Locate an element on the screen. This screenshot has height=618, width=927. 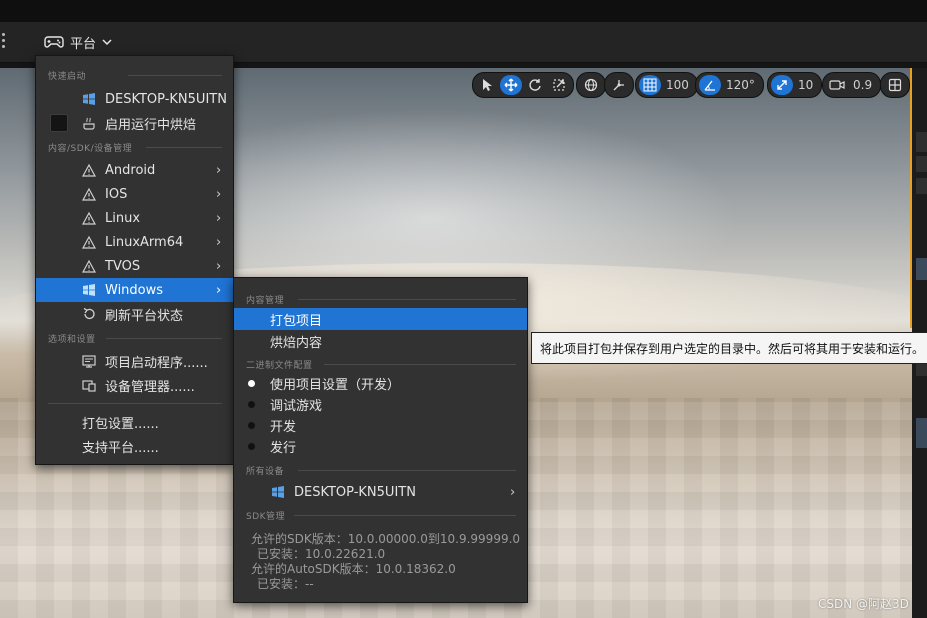
menu-item-label: 使用项目设置（开发） is located at coordinates (335, 385).